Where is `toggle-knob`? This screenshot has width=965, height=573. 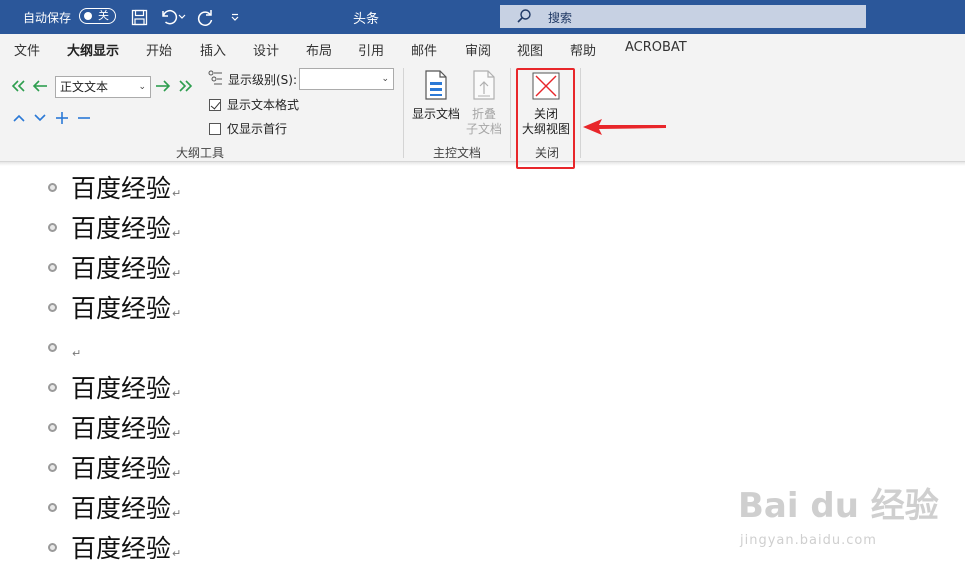 toggle-knob is located at coordinates (88, 16).